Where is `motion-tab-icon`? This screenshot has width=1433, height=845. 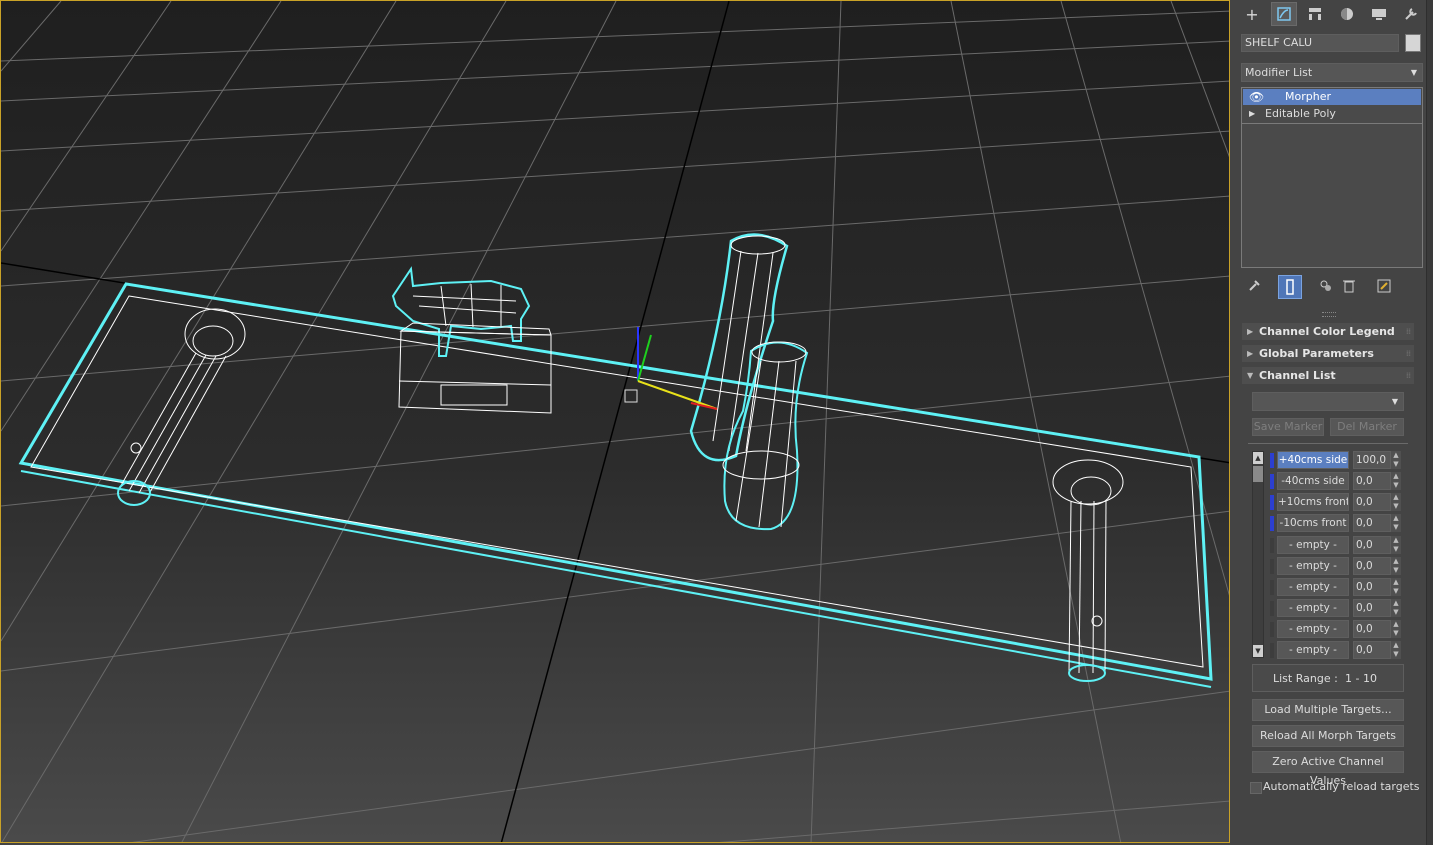
motion-tab-icon is located at coordinates (1347, 14).